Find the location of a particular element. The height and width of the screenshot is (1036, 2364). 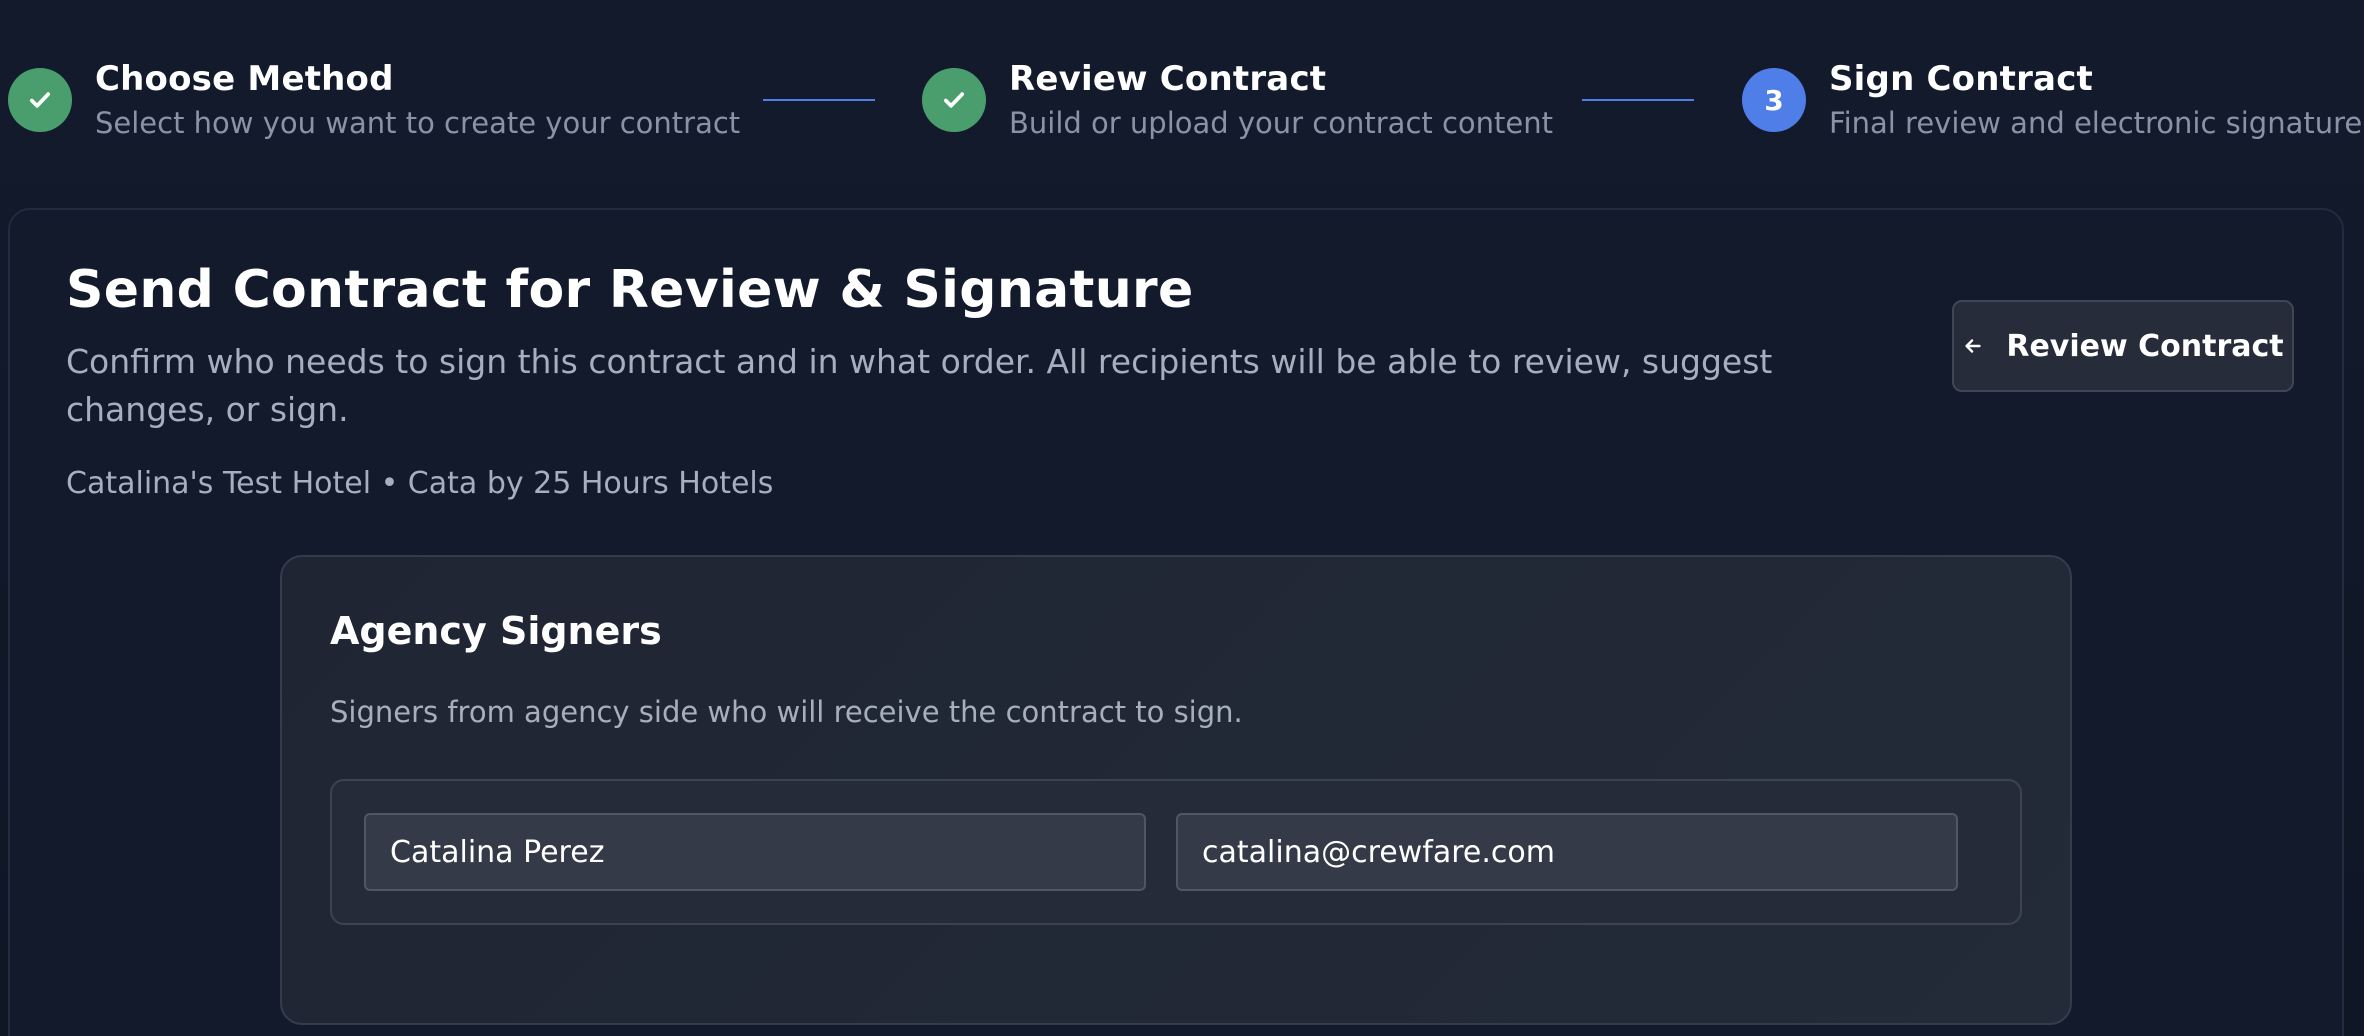

step-number-badge: 3 is located at coordinates (1774, 100).